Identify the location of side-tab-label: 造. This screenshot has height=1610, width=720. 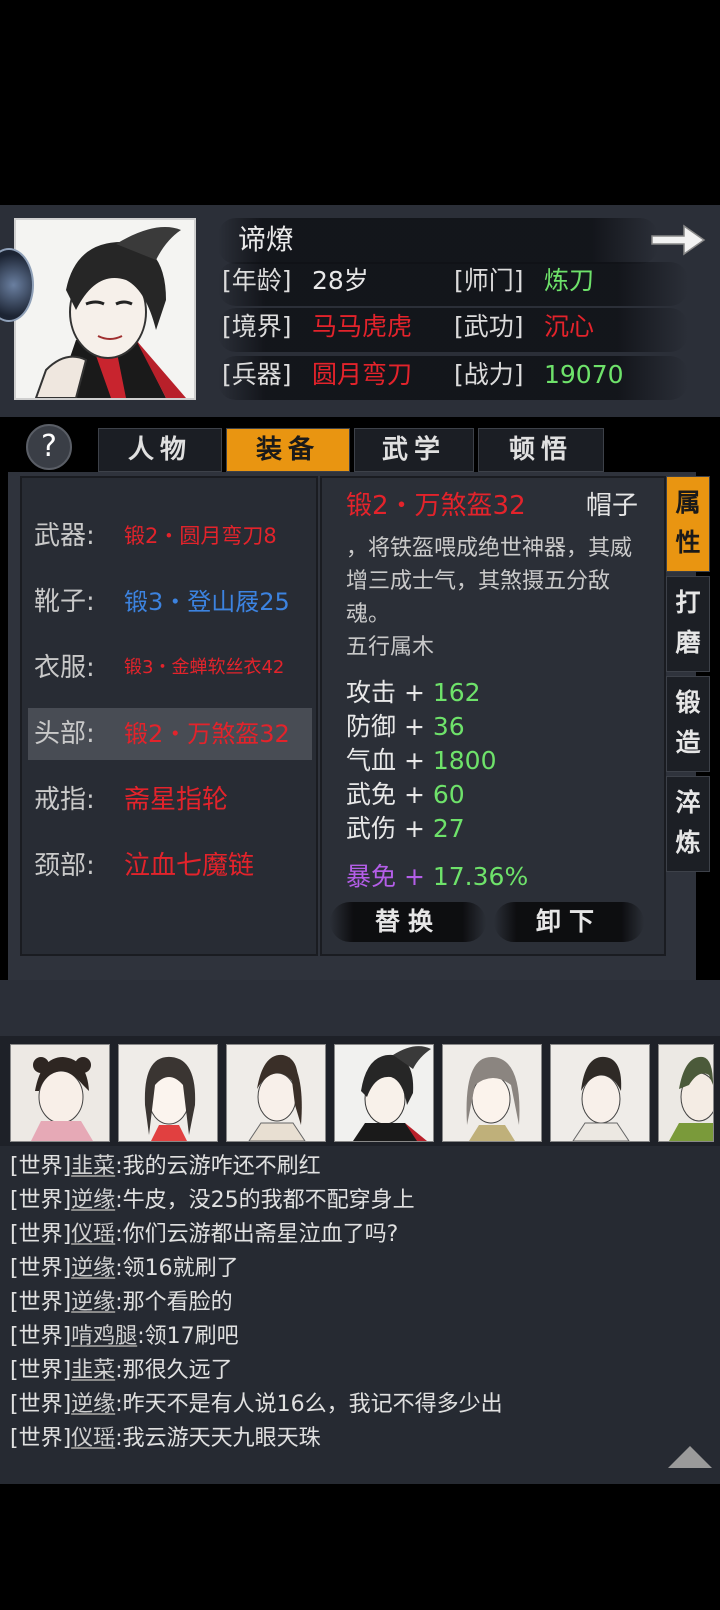
(688, 742).